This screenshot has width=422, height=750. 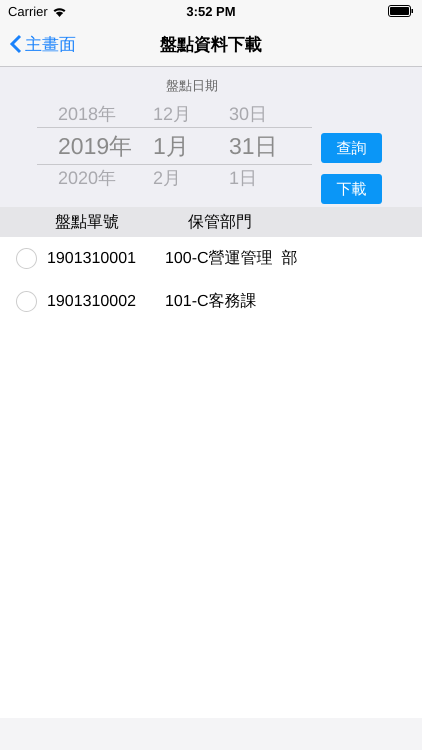 What do you see at coordinates (87, 222) in the screenshot?
I see `column-header: 盤點單號` at bounding box center [87, 222].